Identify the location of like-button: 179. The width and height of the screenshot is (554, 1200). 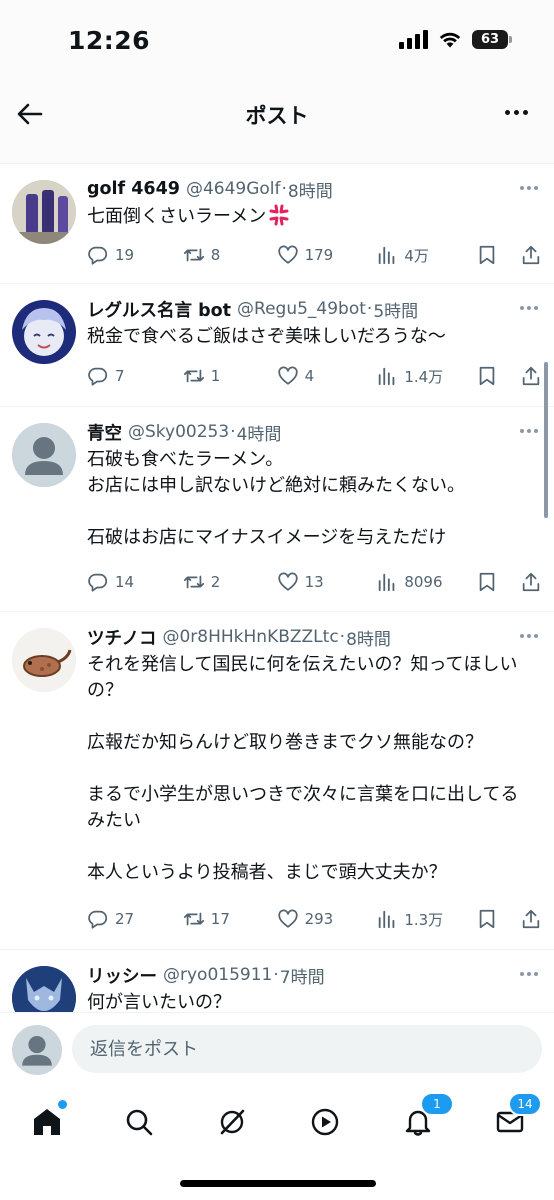
(327, 255).